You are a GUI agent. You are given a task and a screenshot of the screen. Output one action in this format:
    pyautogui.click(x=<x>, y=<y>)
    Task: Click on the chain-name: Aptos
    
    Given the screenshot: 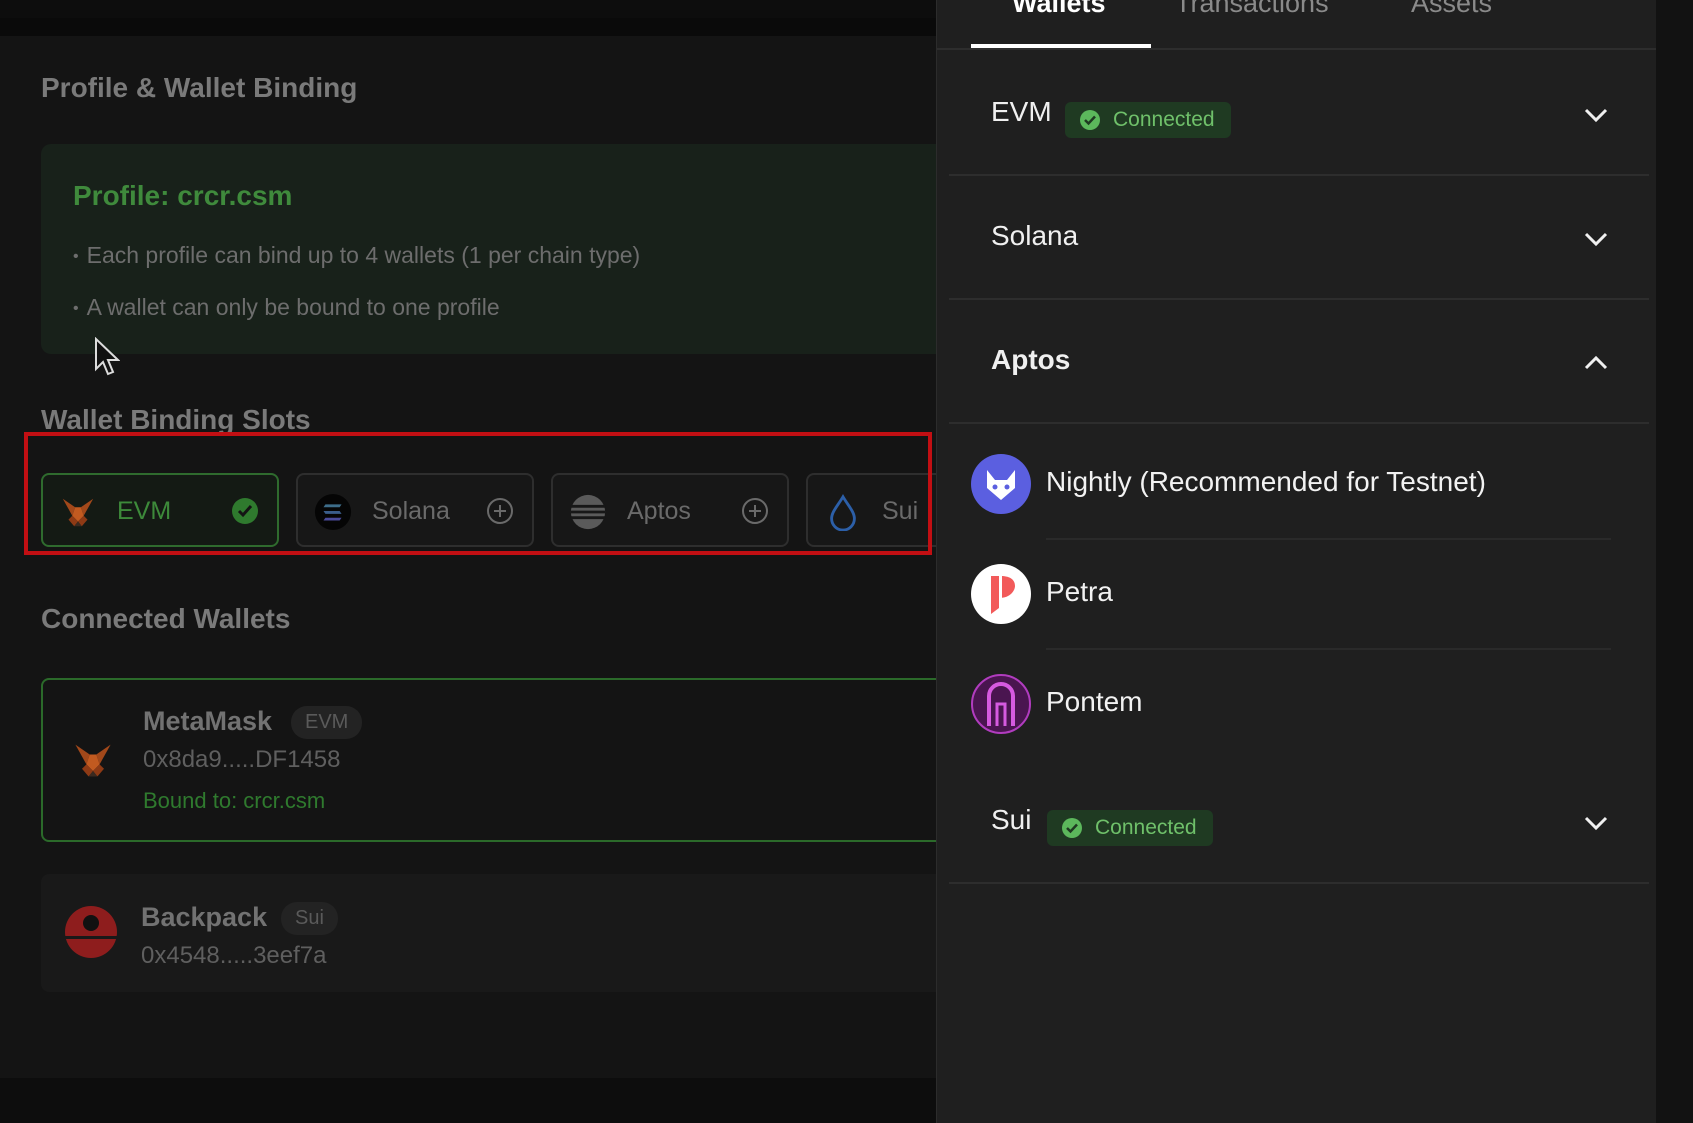 What is the action you would take?
    pyautogui.click(x=1031, y=359)
    